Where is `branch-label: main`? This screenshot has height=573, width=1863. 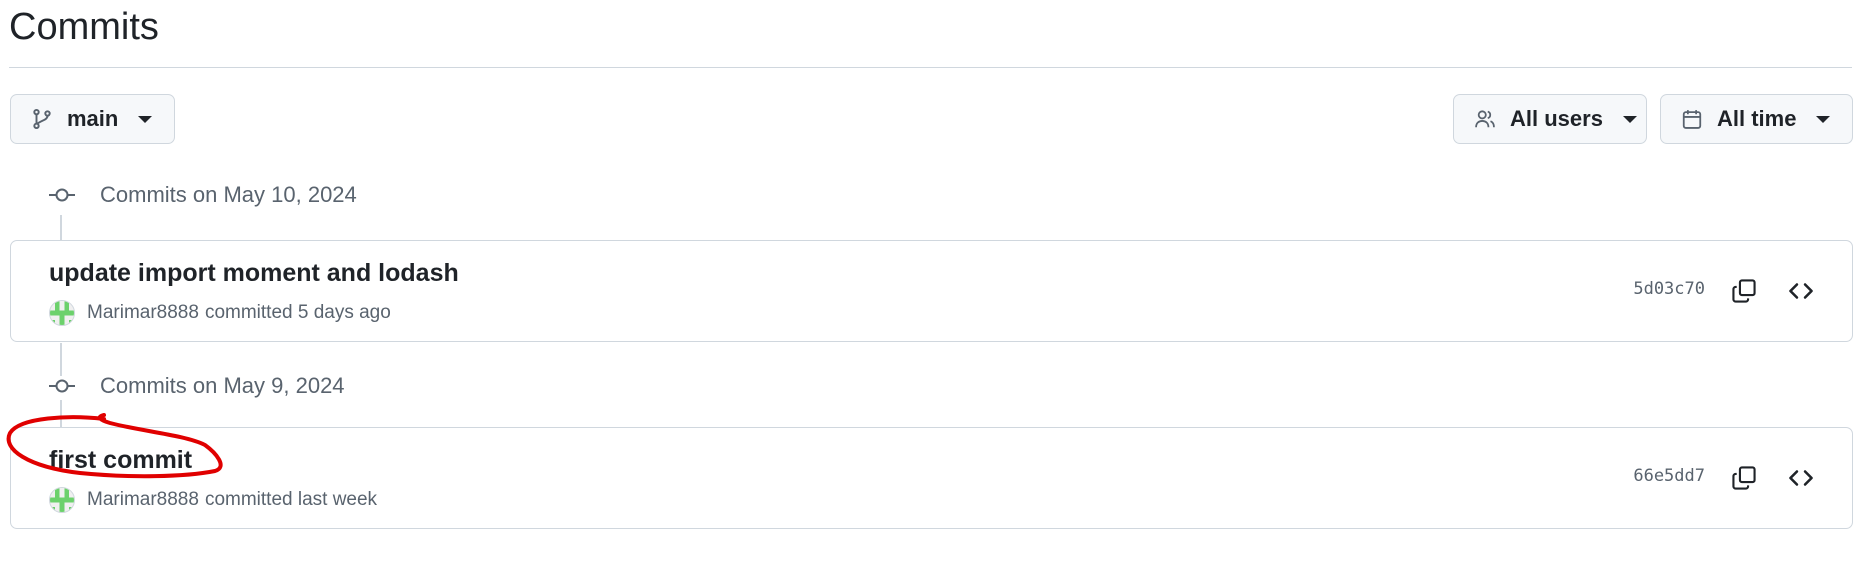
branch-label: main is located at coordinates (93, 118).